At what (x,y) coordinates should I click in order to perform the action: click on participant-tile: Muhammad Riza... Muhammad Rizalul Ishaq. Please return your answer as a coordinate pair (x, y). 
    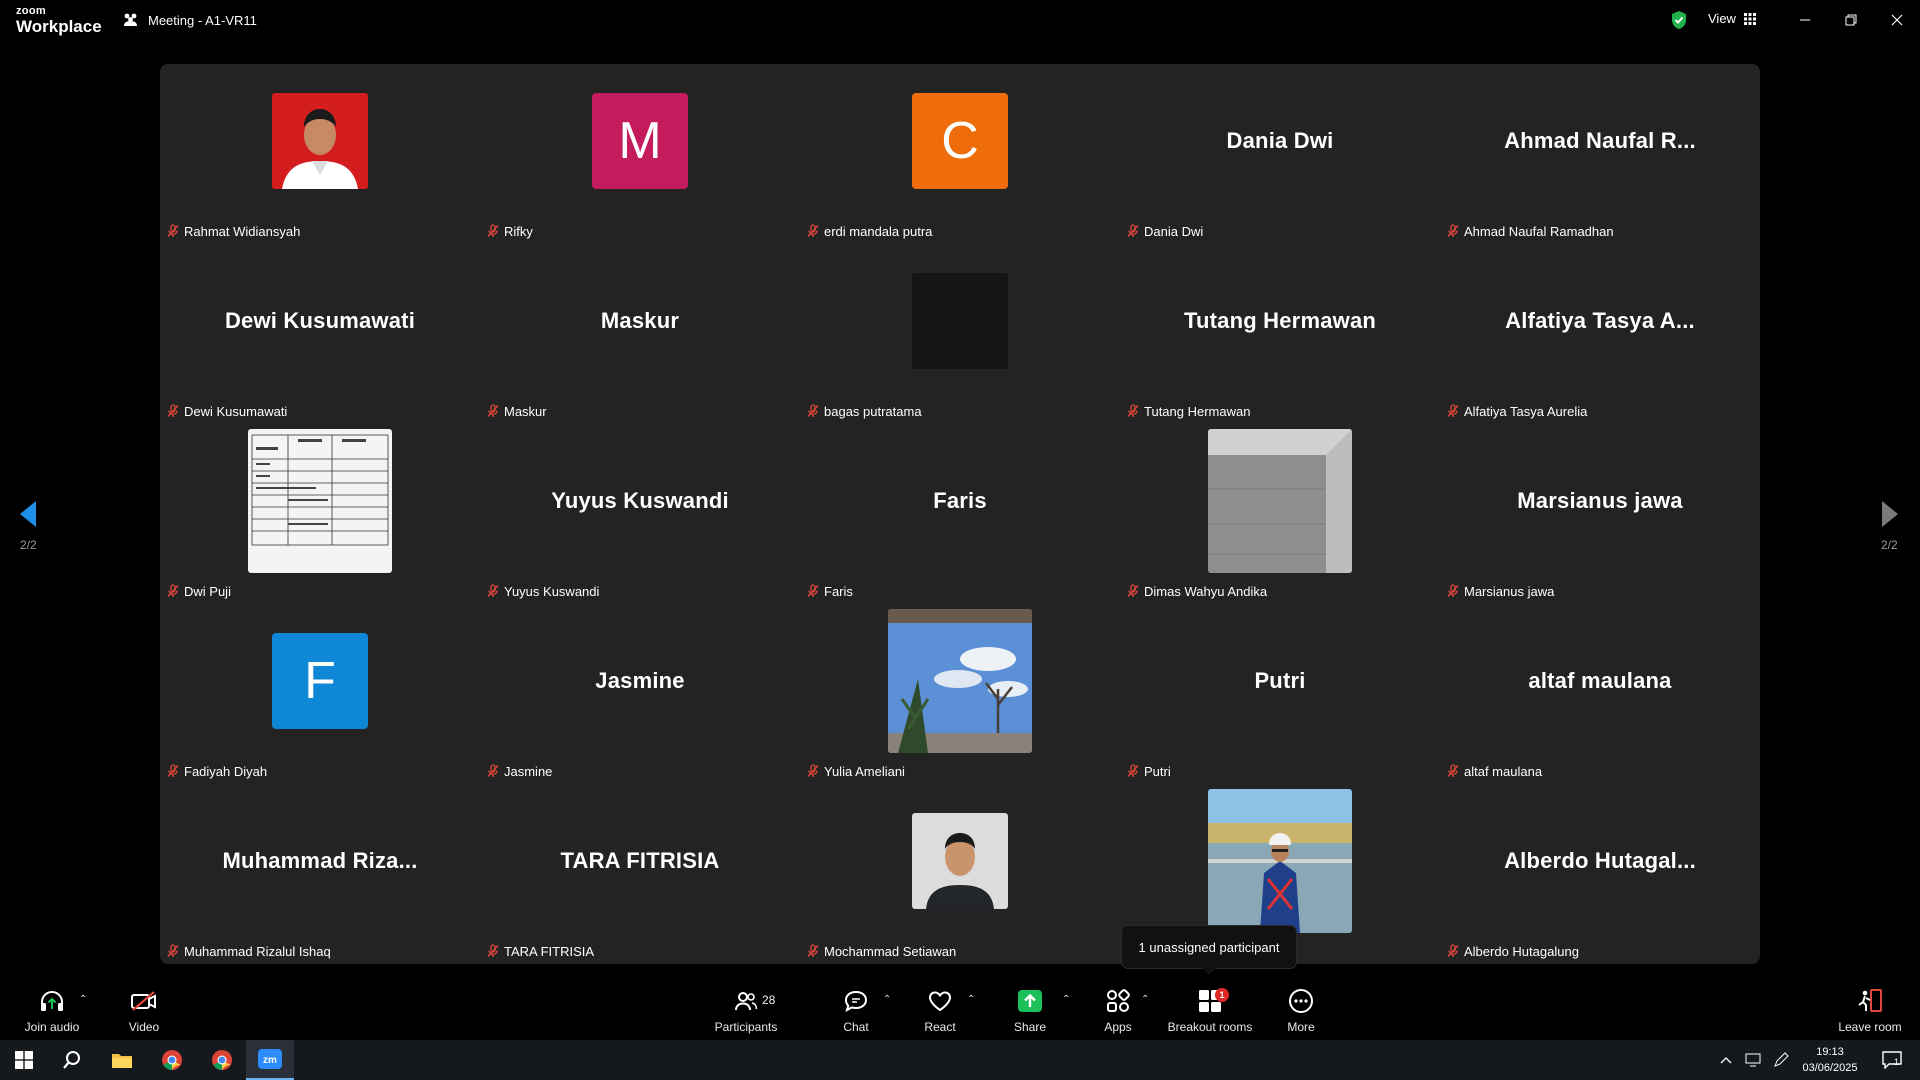
    Looking at the image, I should click on (320, 874).